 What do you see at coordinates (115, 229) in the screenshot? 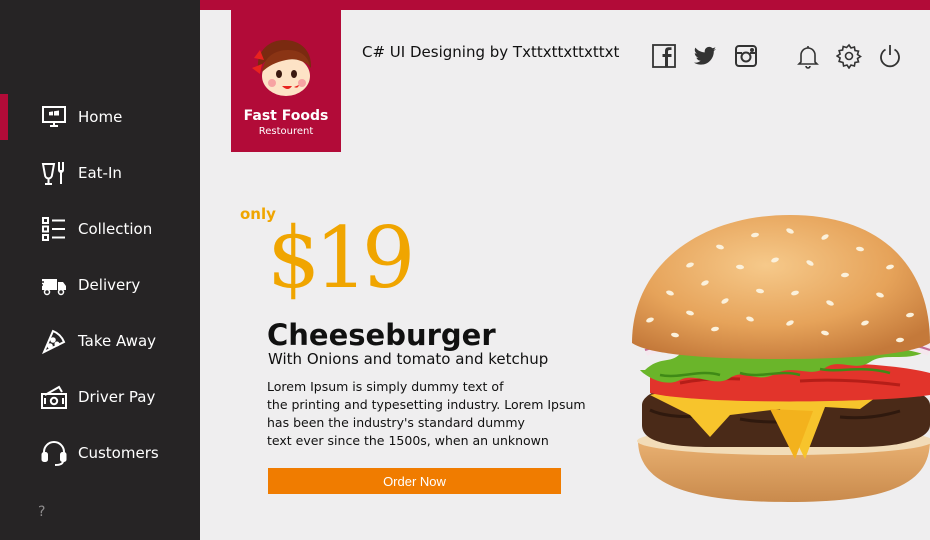
I see `sidebar-item-label: Collection` at bounding box center [115, 229].